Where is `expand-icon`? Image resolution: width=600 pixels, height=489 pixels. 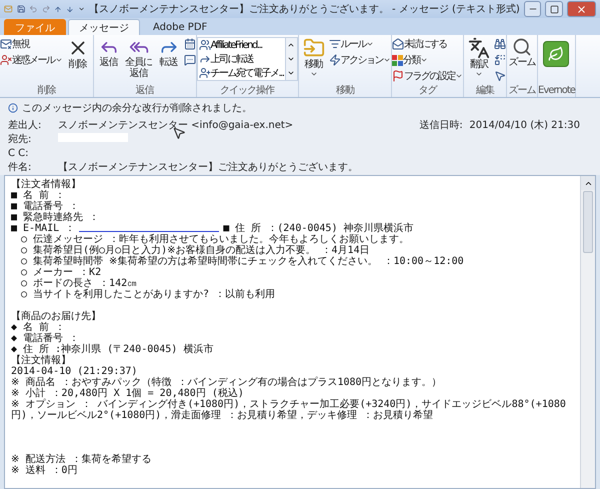 expand-icon is located at coordinates (291, 73).